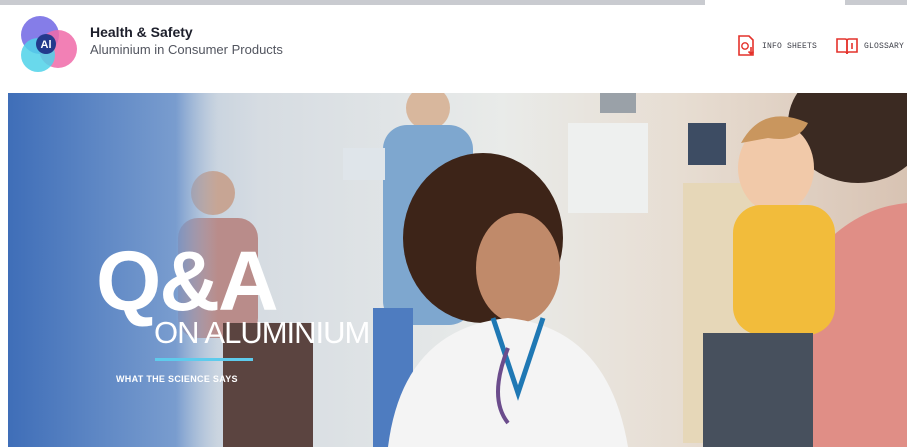  What do you see at coordinates (790, 46) in the screenshot?
I see `info-sheets-label: INFO SHEETS` at bounding box center [790, 46].